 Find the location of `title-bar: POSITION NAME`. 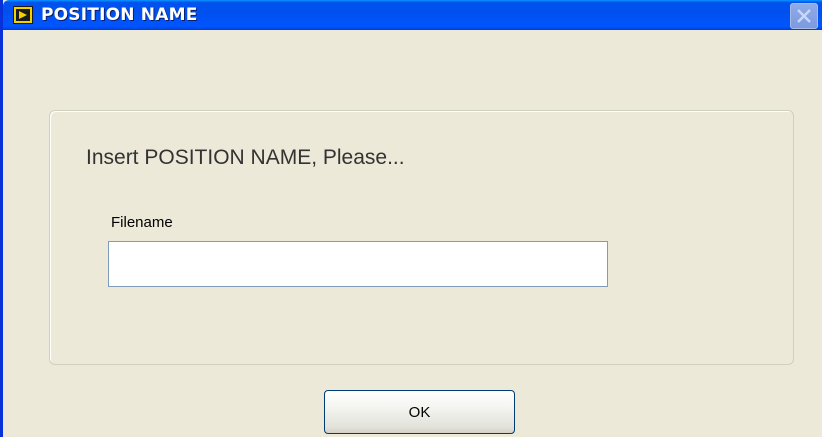

title-bar: POSITION NAME is located at coordinates (412, 15).